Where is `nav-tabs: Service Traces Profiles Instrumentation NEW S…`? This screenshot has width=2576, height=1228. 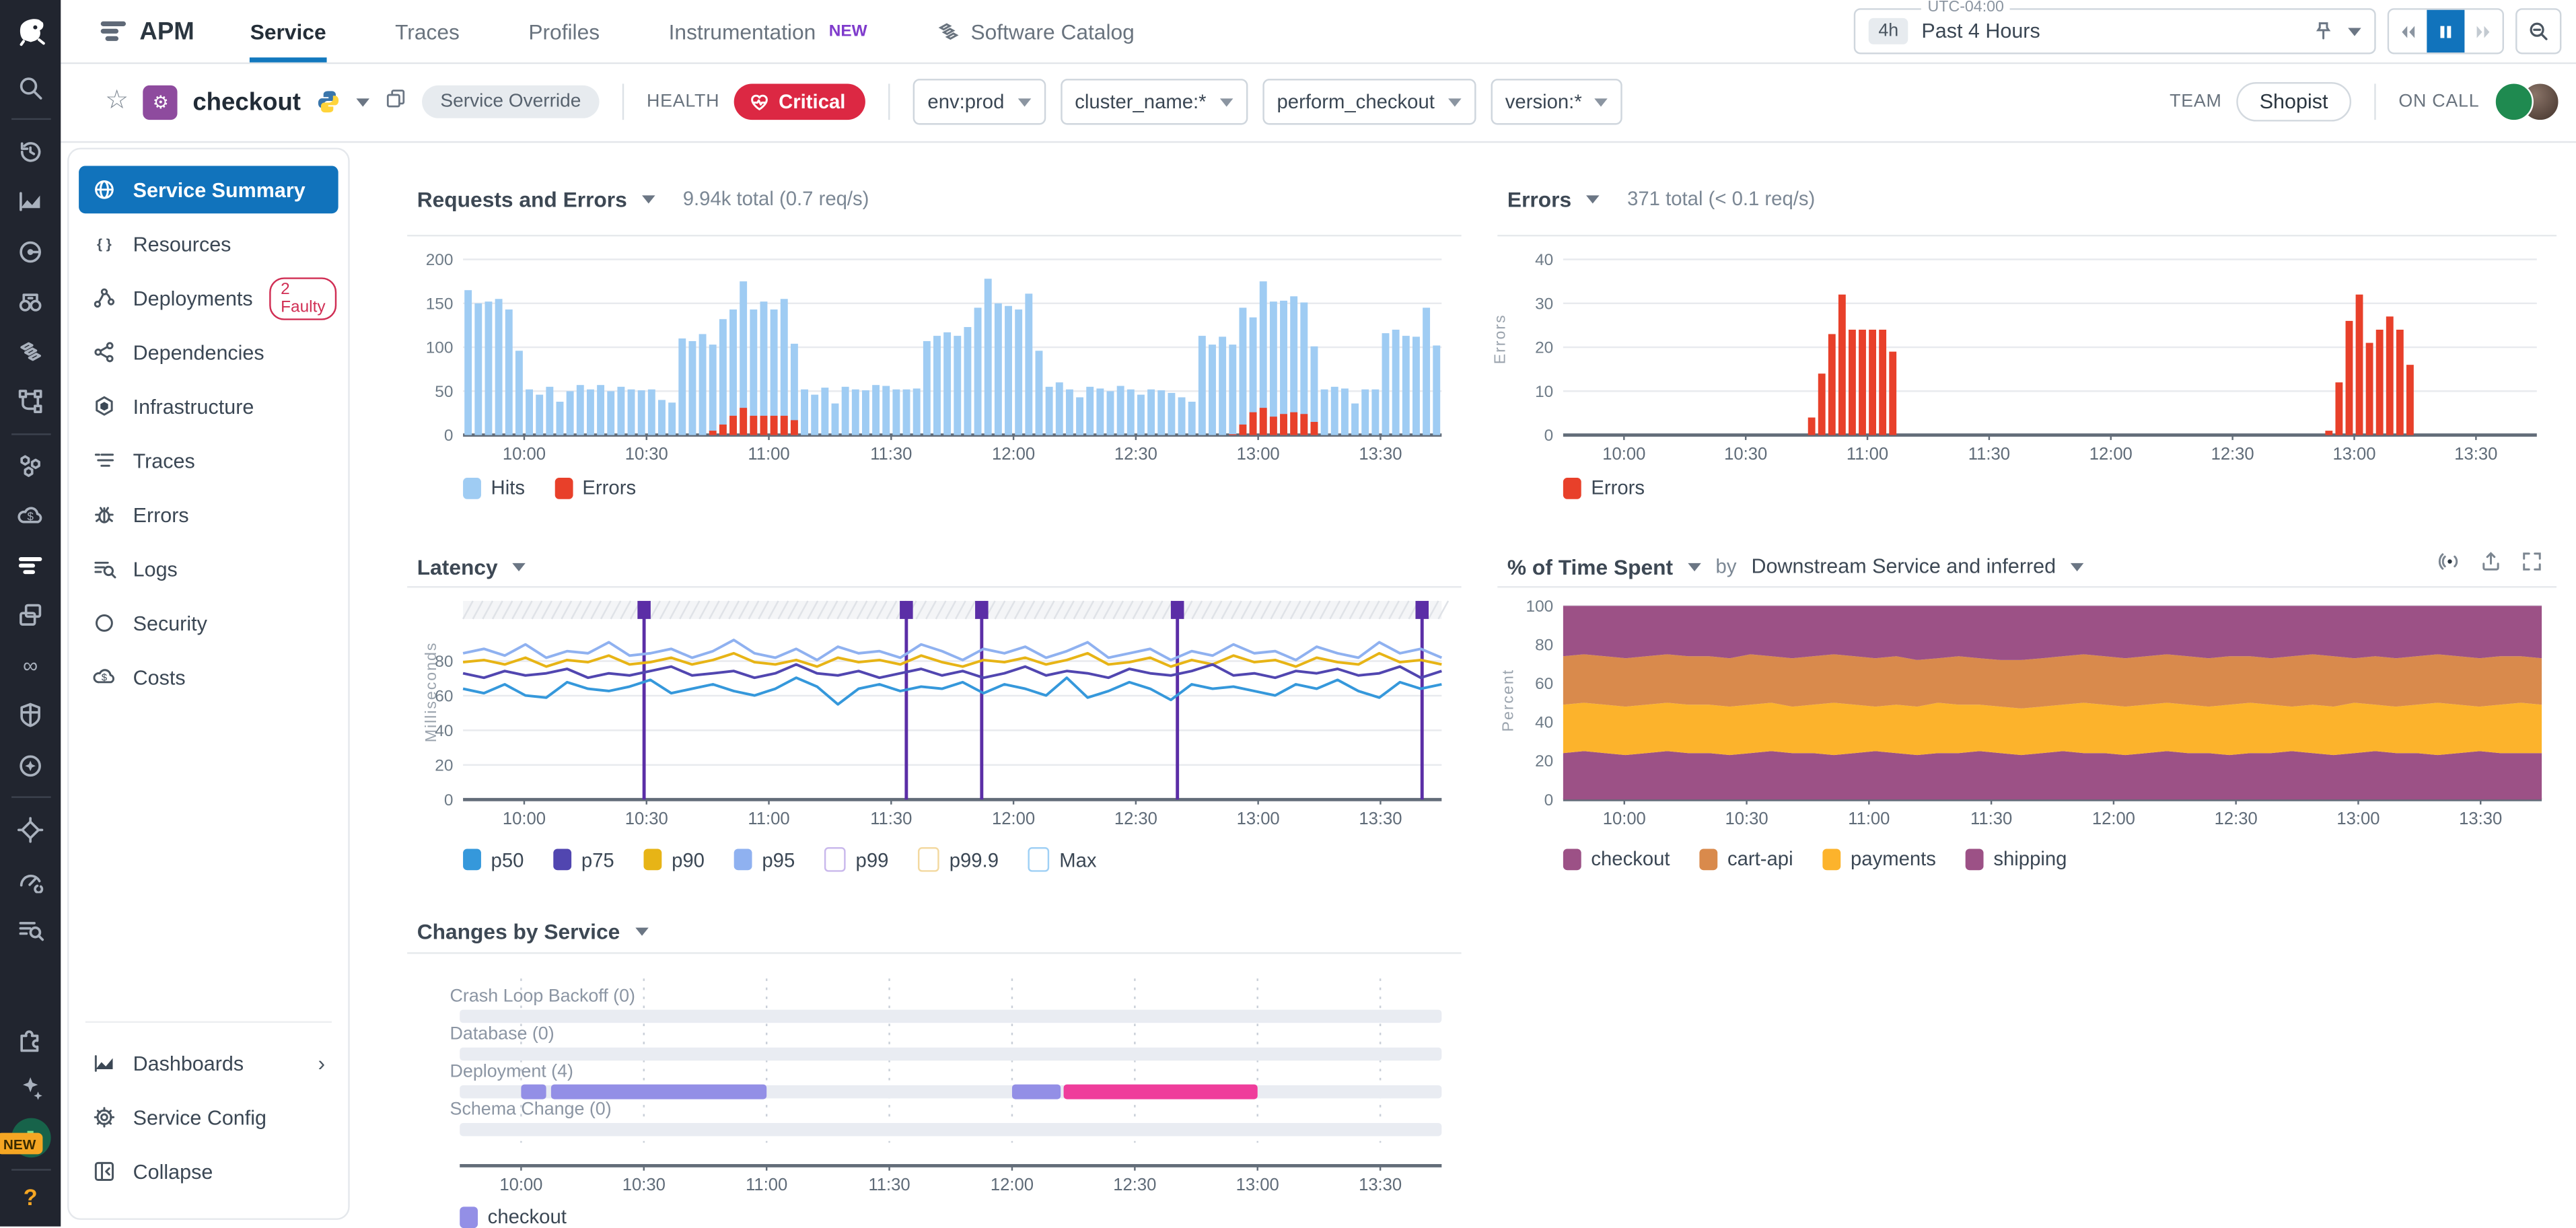
nav-tabs: Service Traces Profiles Instrumentation NEW S… is located at coordinates (692, 31).